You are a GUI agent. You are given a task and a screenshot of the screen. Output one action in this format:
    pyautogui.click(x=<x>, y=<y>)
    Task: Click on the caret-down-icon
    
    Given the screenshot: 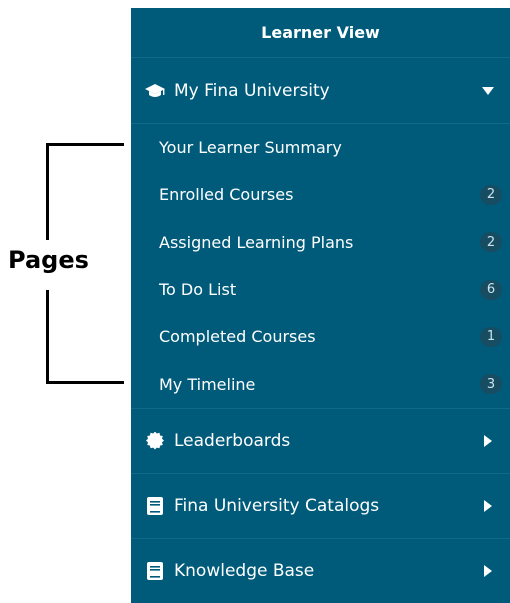 What is the action you would take?
    pyautogui.click(x=488, y=91)
    